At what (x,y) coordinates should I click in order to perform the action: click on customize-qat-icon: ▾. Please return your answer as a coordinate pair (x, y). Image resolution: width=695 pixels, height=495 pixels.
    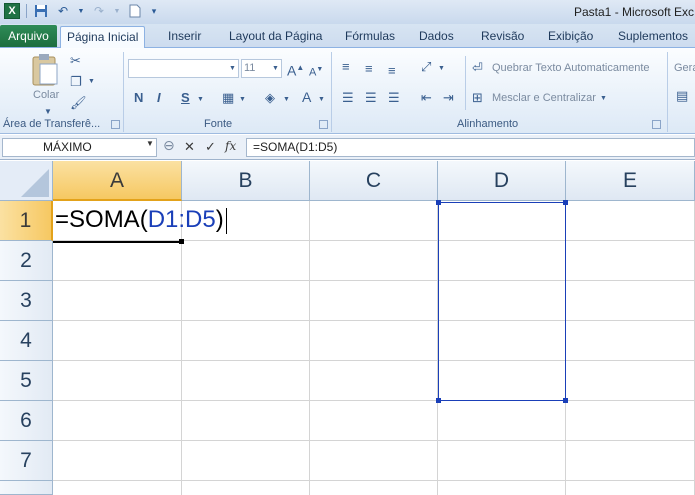
    Looking at the image, I should click on (154, 11).